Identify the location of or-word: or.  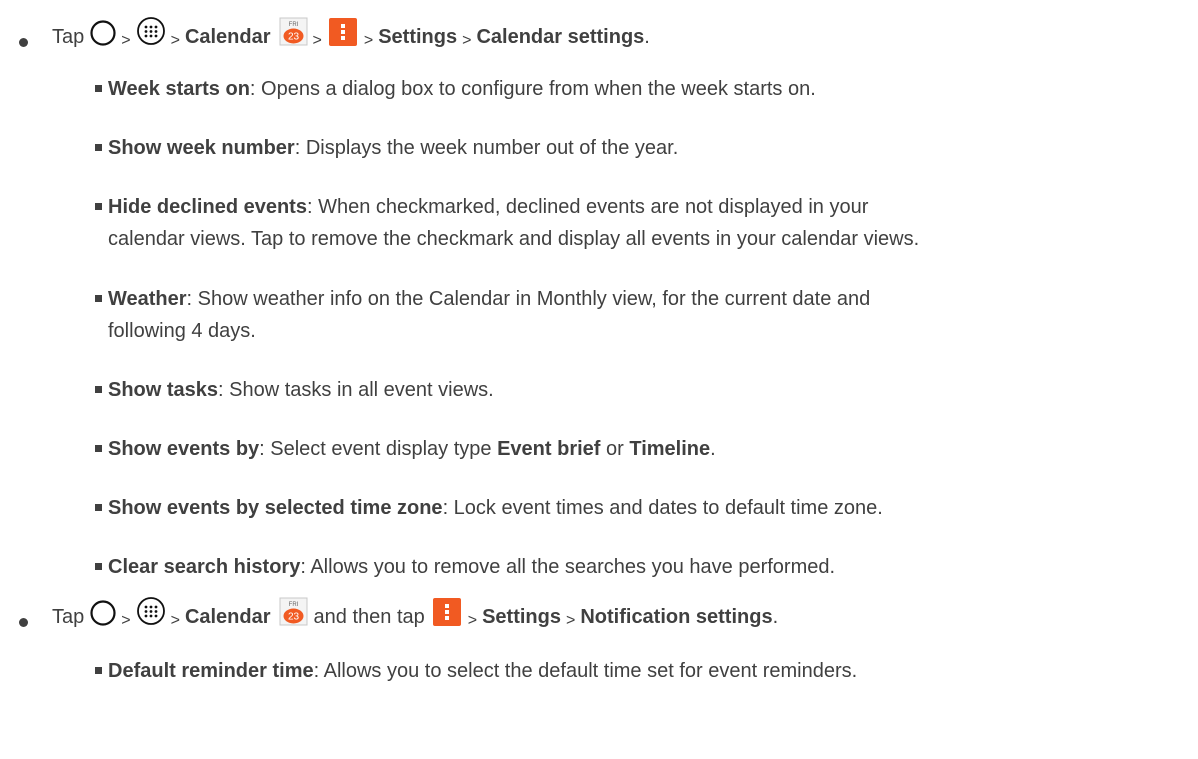
(615, 449).